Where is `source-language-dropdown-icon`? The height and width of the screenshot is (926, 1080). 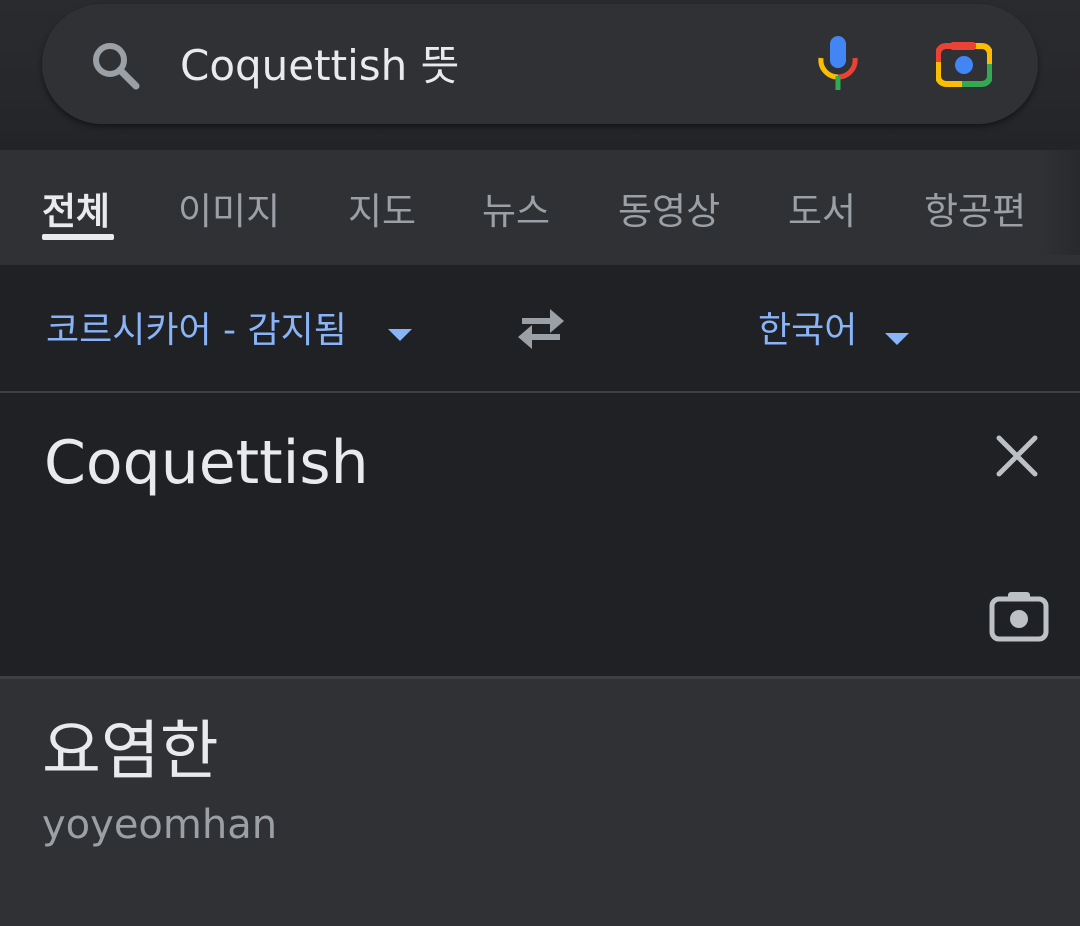
source-language-dropdown-icon is located at coordinates (400, 335).